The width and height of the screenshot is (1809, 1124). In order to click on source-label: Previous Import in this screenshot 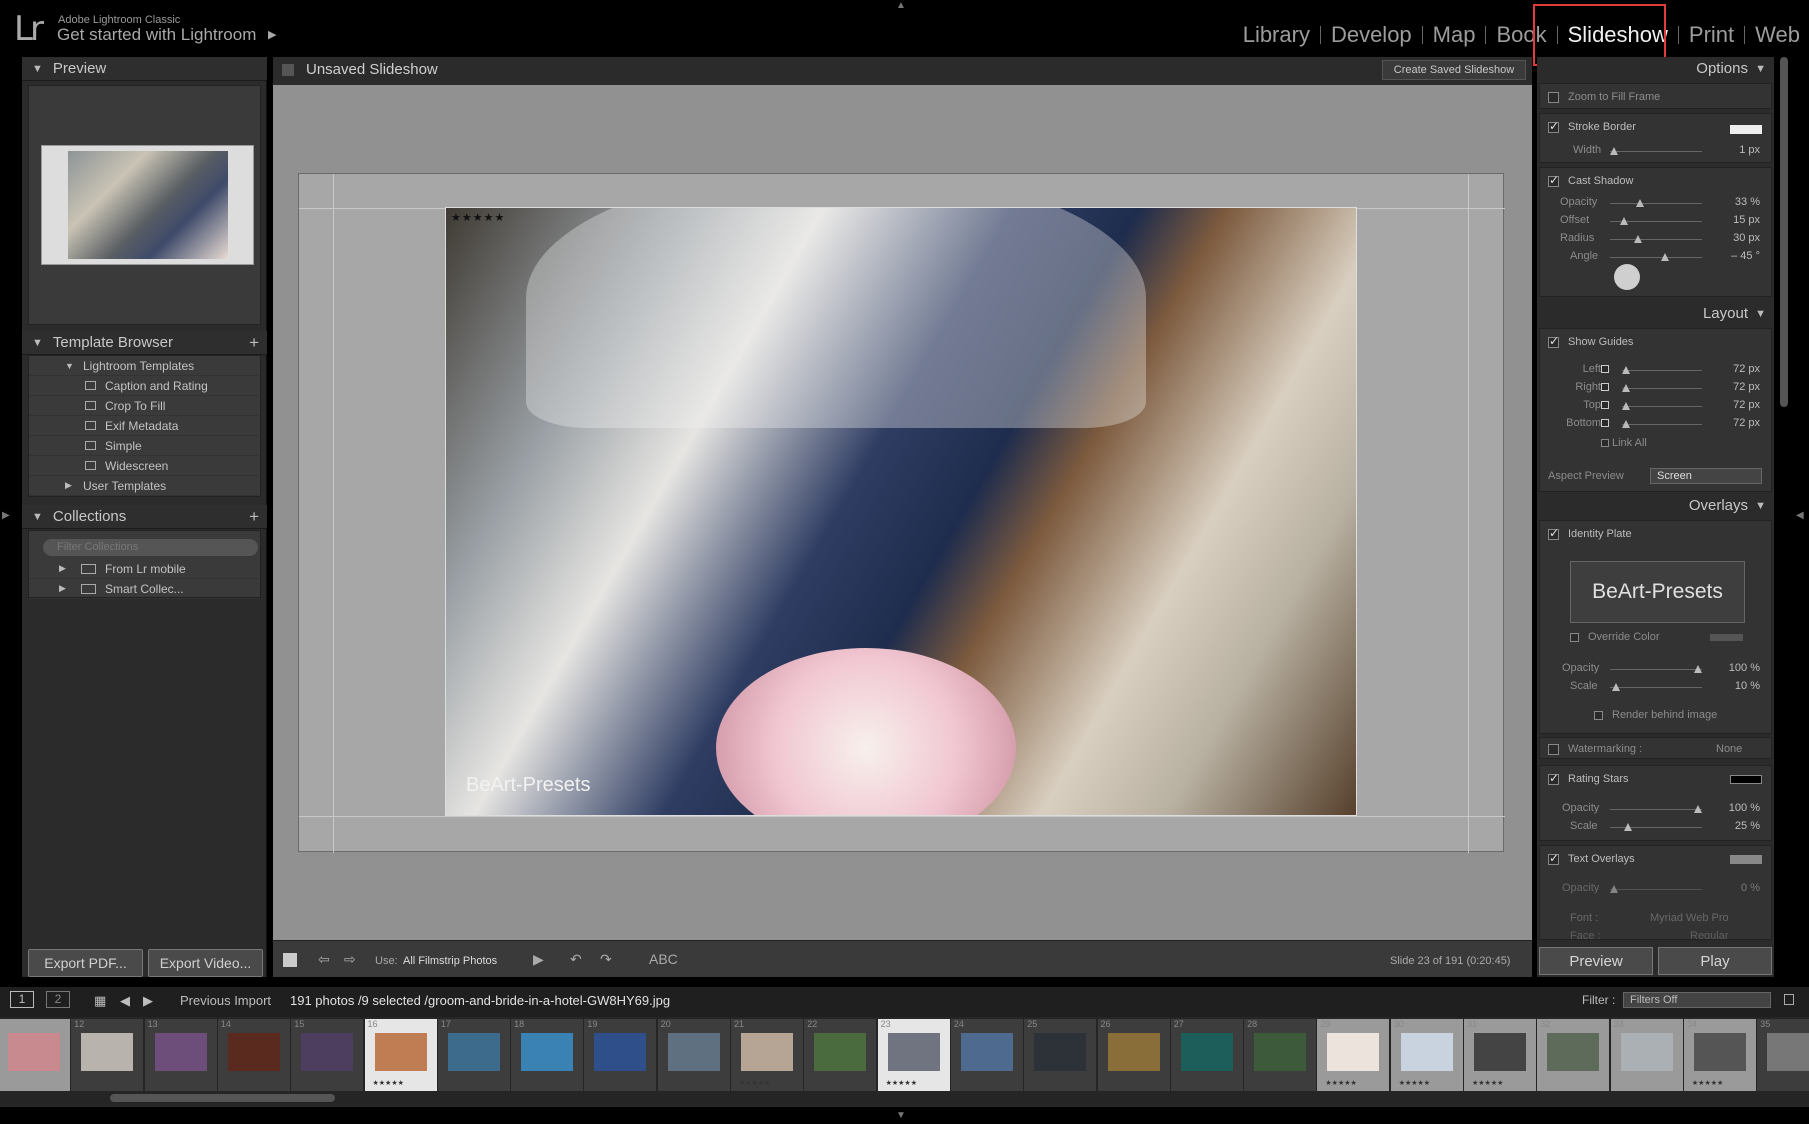, I will do `click(225, 1000)`.